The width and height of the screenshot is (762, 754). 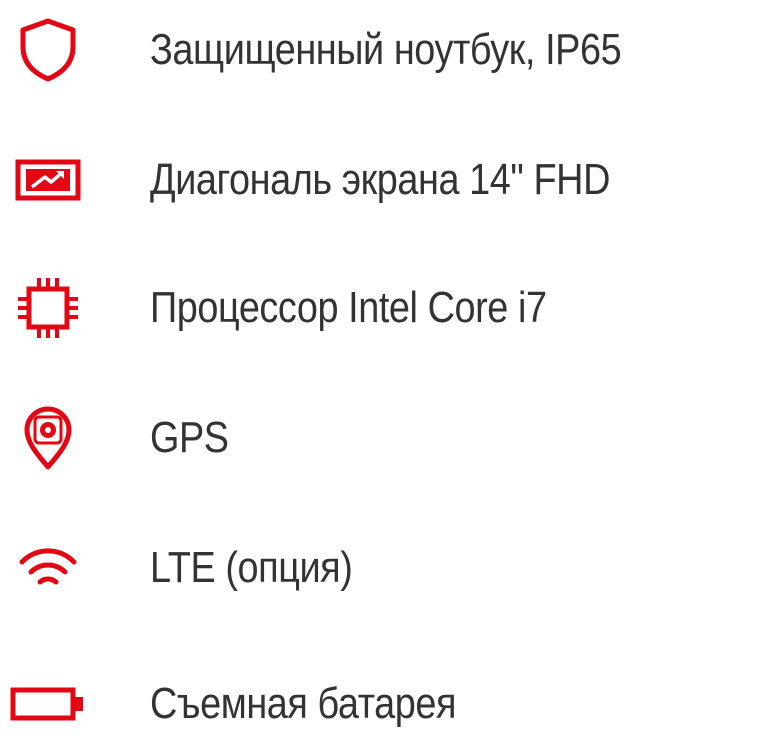 I want to click on feature-item-display: Диагональ экрана 14" FHD, so click(x=381, y=180).